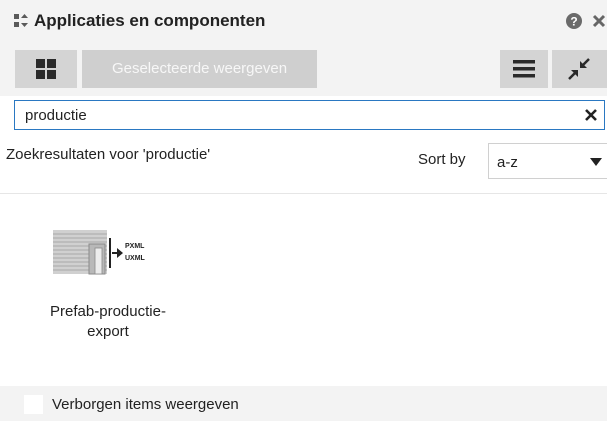 The height and width of the screenshot is (421, 607). I want to click on list-view-button, so click(524, 69).